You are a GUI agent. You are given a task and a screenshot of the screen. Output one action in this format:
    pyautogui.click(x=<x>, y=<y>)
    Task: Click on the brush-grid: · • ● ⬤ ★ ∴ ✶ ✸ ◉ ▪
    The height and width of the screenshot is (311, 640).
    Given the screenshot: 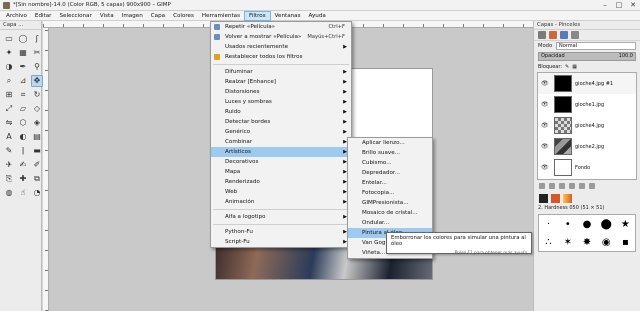 What is the action you would take?
    pyautogui.click(x=587, y=233)
    